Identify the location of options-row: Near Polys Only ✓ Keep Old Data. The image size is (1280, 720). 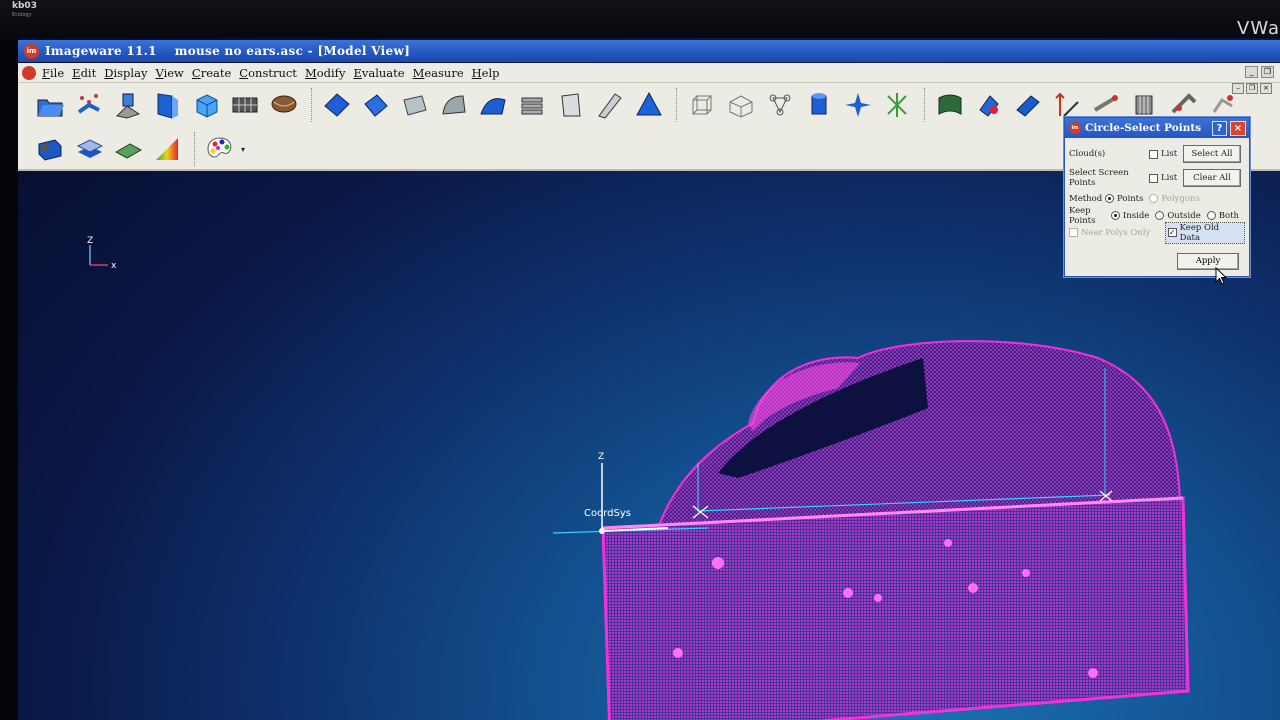
(1157, 232).